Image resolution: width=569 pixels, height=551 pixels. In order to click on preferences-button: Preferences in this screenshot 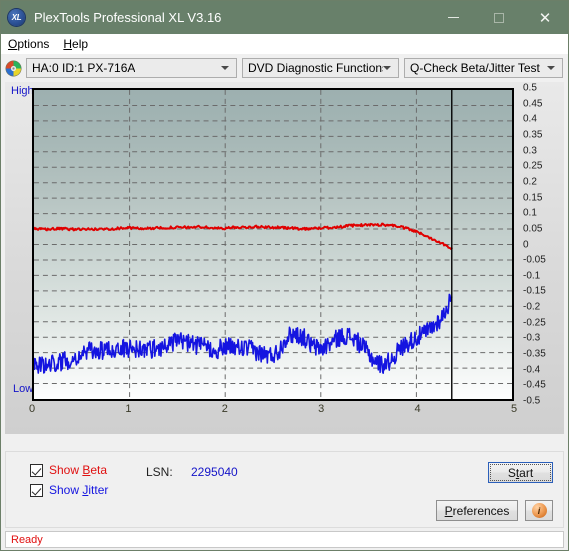, I will do `click(477, 510)`.